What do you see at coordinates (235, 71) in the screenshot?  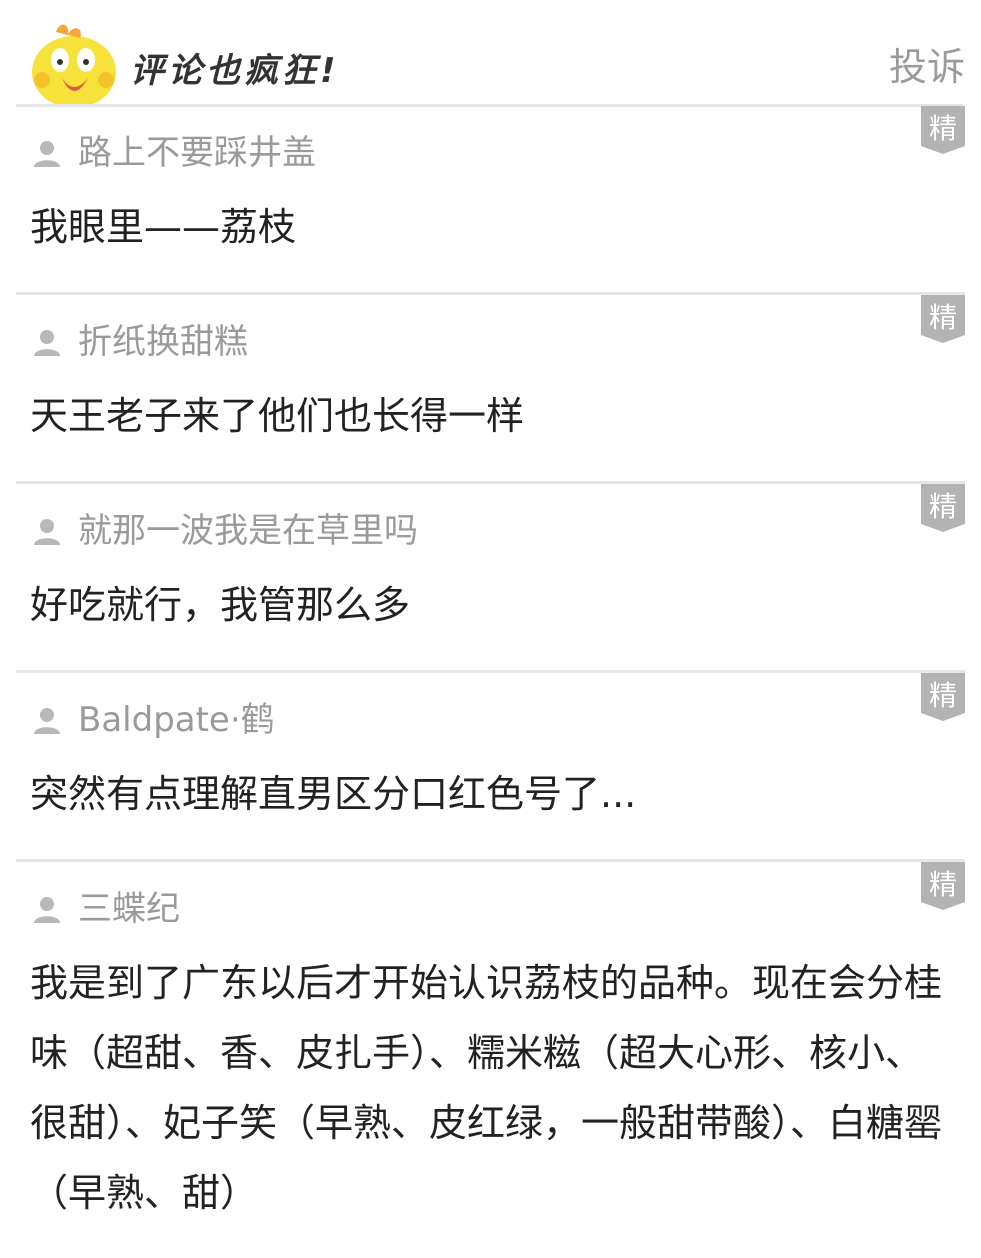 I see `section-title: 评论也疯狂!` at bounding box center [235, 71].